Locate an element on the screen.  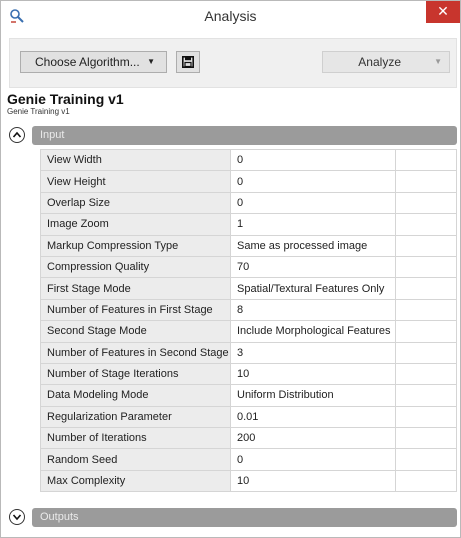
parameter-row: View Height 0 is located at coordinates (248, 181).